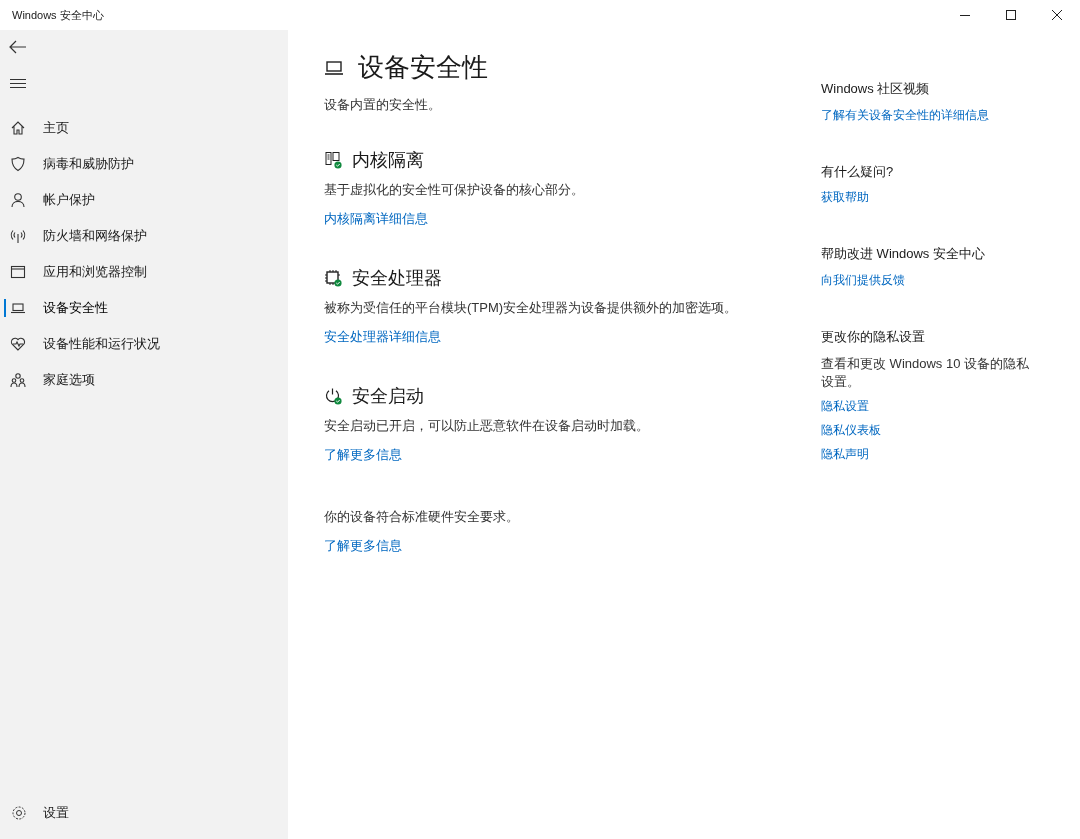 Image resolution: width=1080 pixels, height=839 pixels. Describe the element at coordinates (18, 47) in the screenshot. I see `back-arrow-icon` at that location.